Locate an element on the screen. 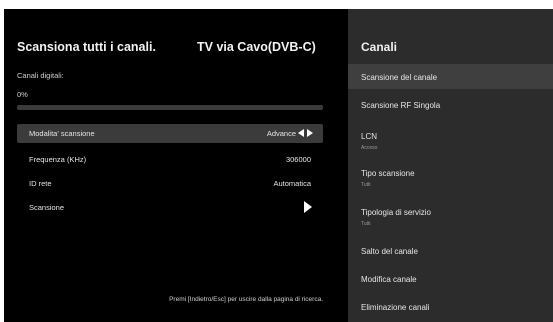 The height and width of the screenshot is (322, 553). menu-item-label: Salto del canale is located at coordinates (389, 251).